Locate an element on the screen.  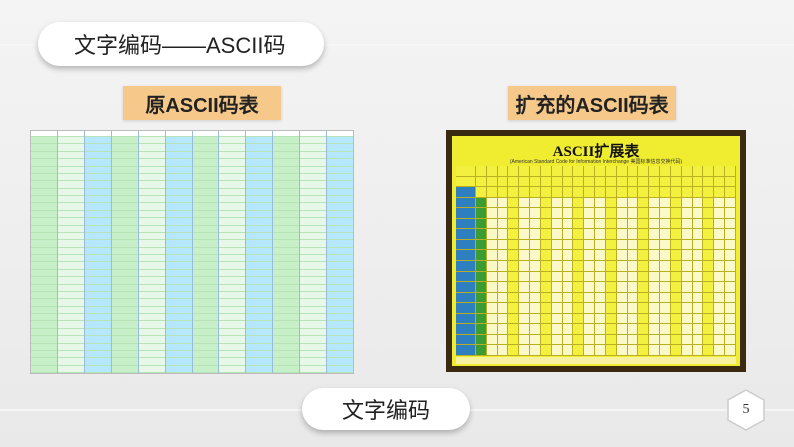
left-heading: 原ASCII码表 is located at coordinates (202, 103).